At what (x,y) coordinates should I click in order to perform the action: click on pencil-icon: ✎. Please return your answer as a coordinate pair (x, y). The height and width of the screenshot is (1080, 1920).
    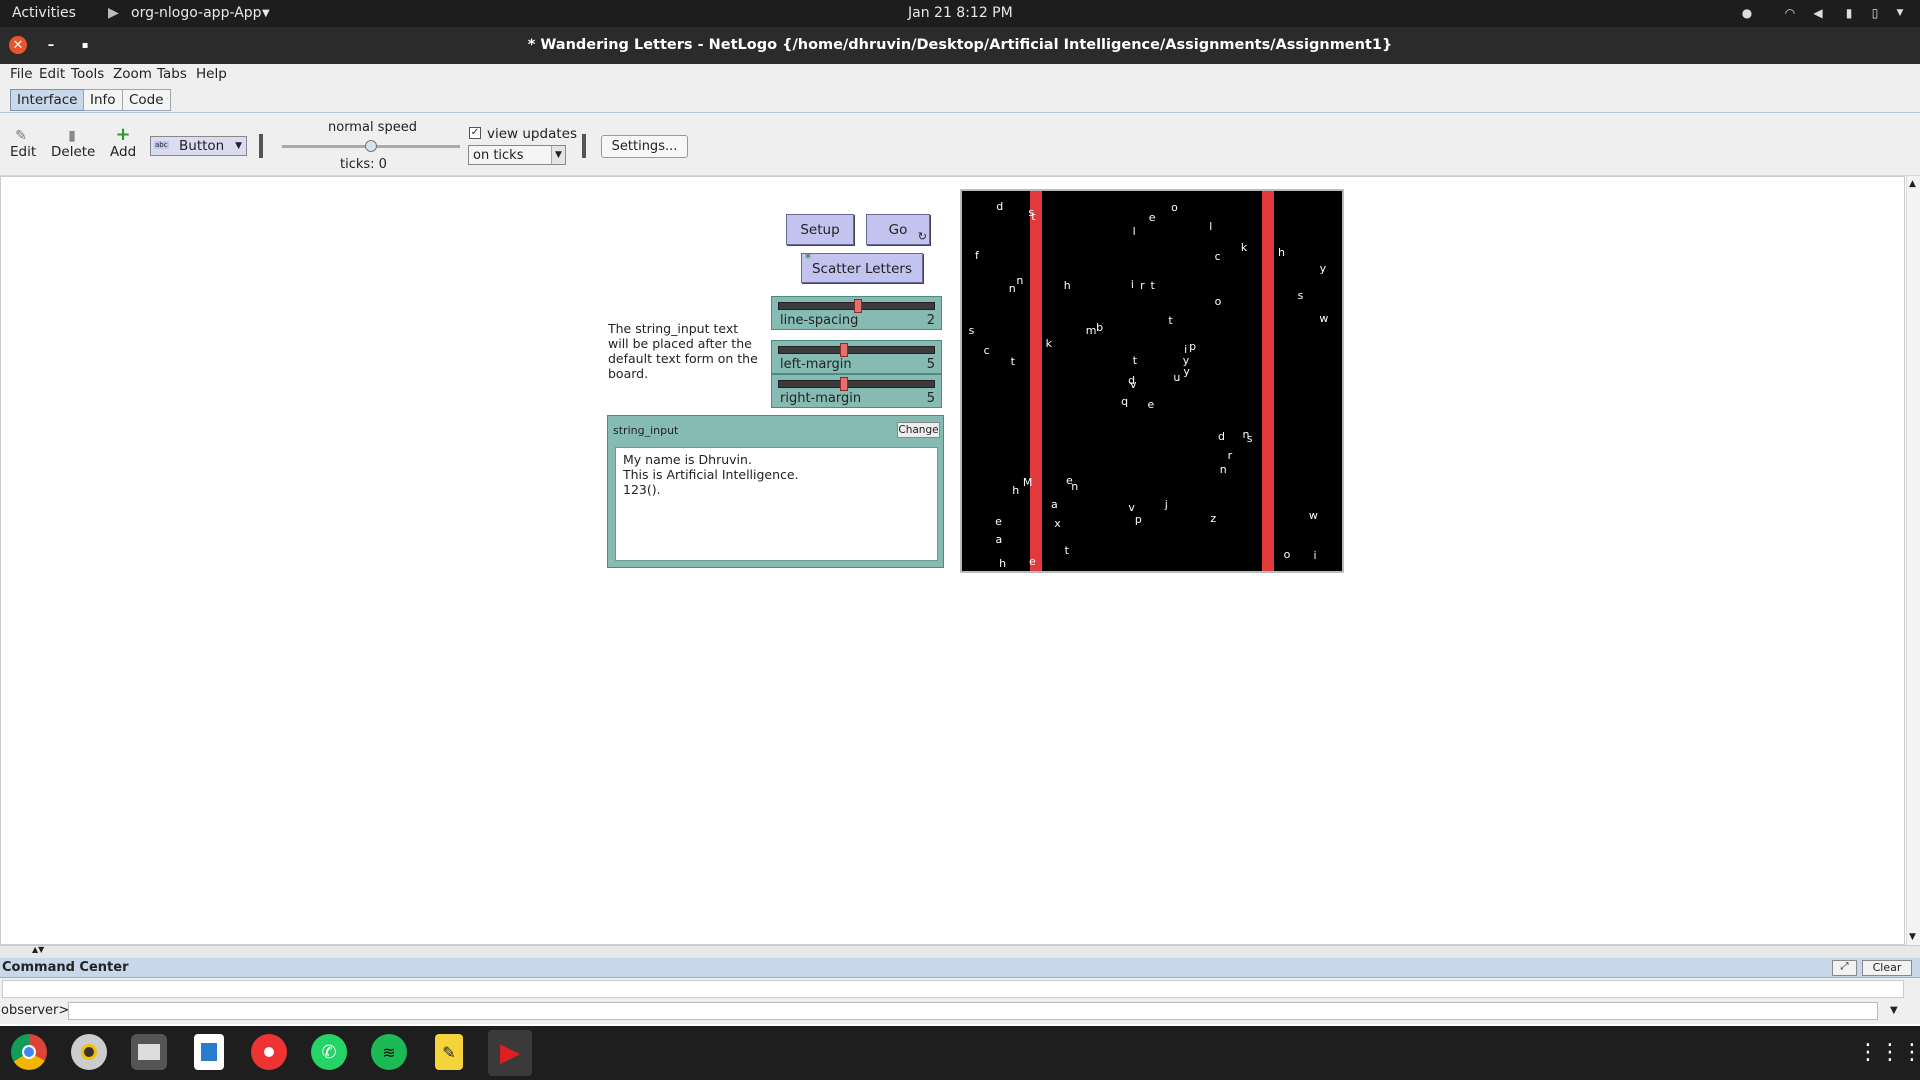
    Looking at the image, I should click on (21, 136).